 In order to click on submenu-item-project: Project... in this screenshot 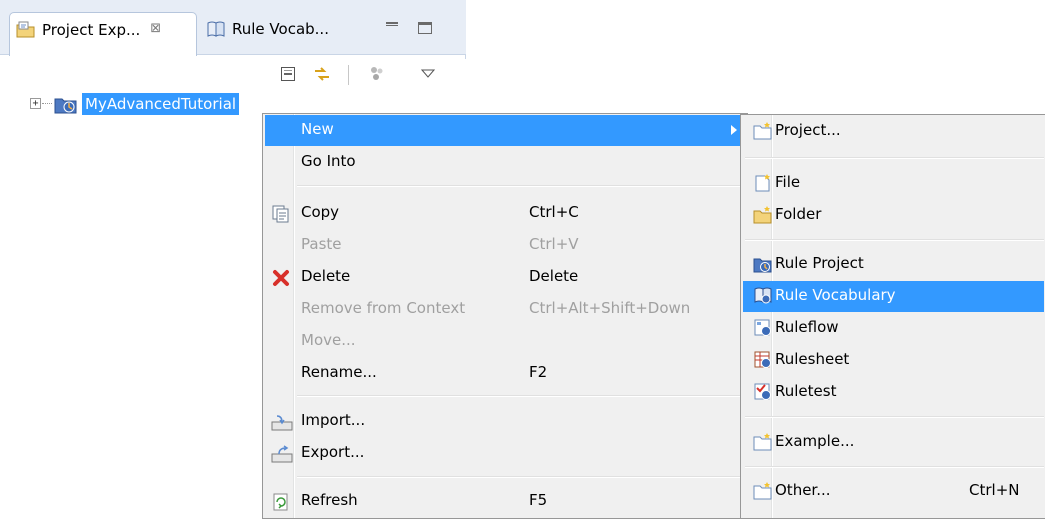, I will do `click(893, 131)`.